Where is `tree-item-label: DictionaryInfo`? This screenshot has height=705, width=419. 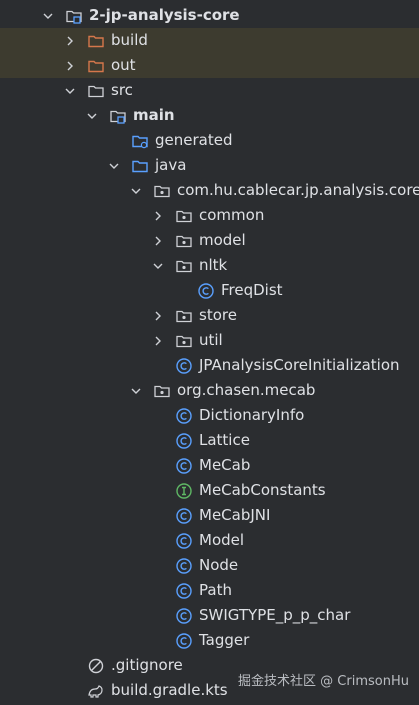 tree-item-label: DictionaryInfo is located at coordinates (252, 415).